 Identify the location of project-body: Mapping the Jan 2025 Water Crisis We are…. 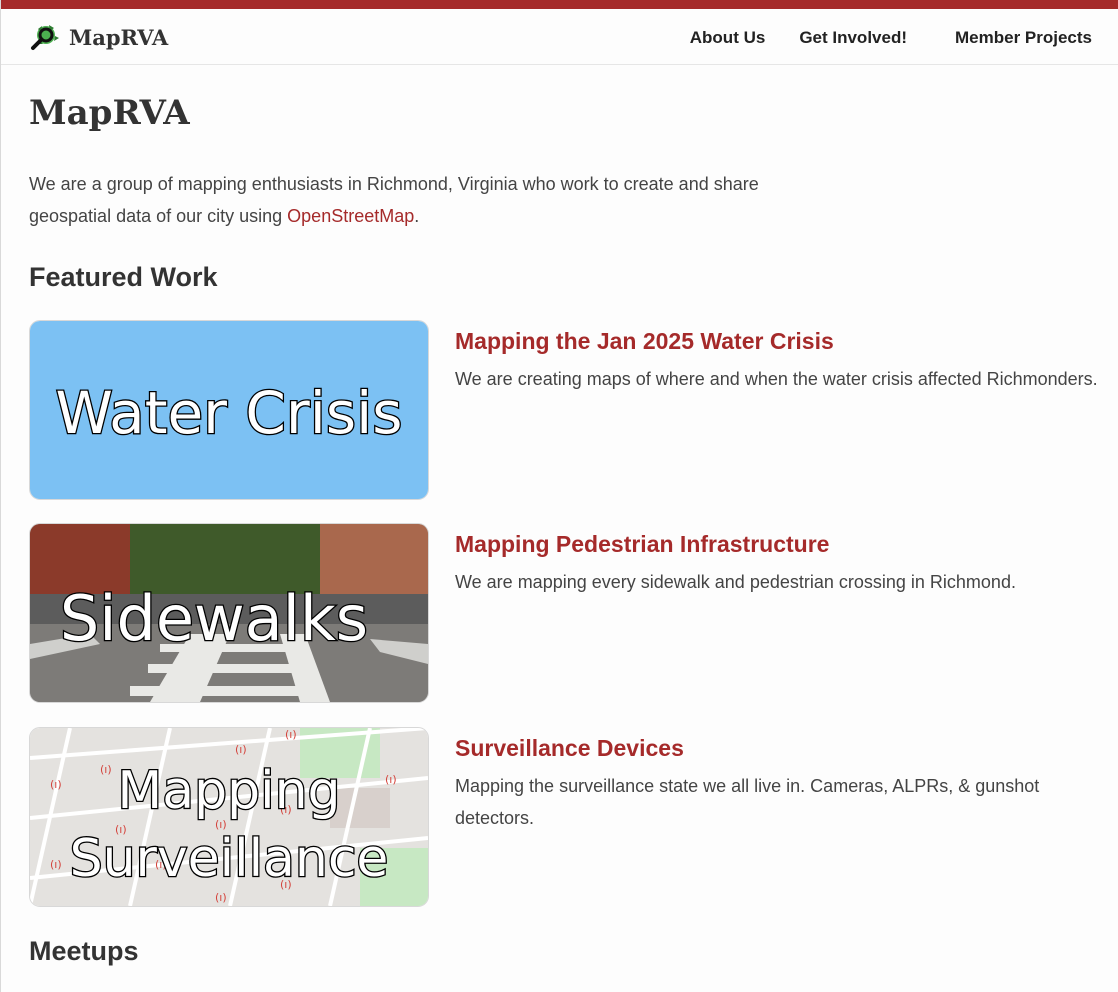
(780, 361).